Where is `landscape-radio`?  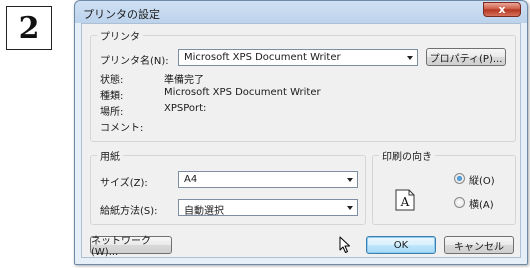 landscape-radio is located at coordinates (459, 202).